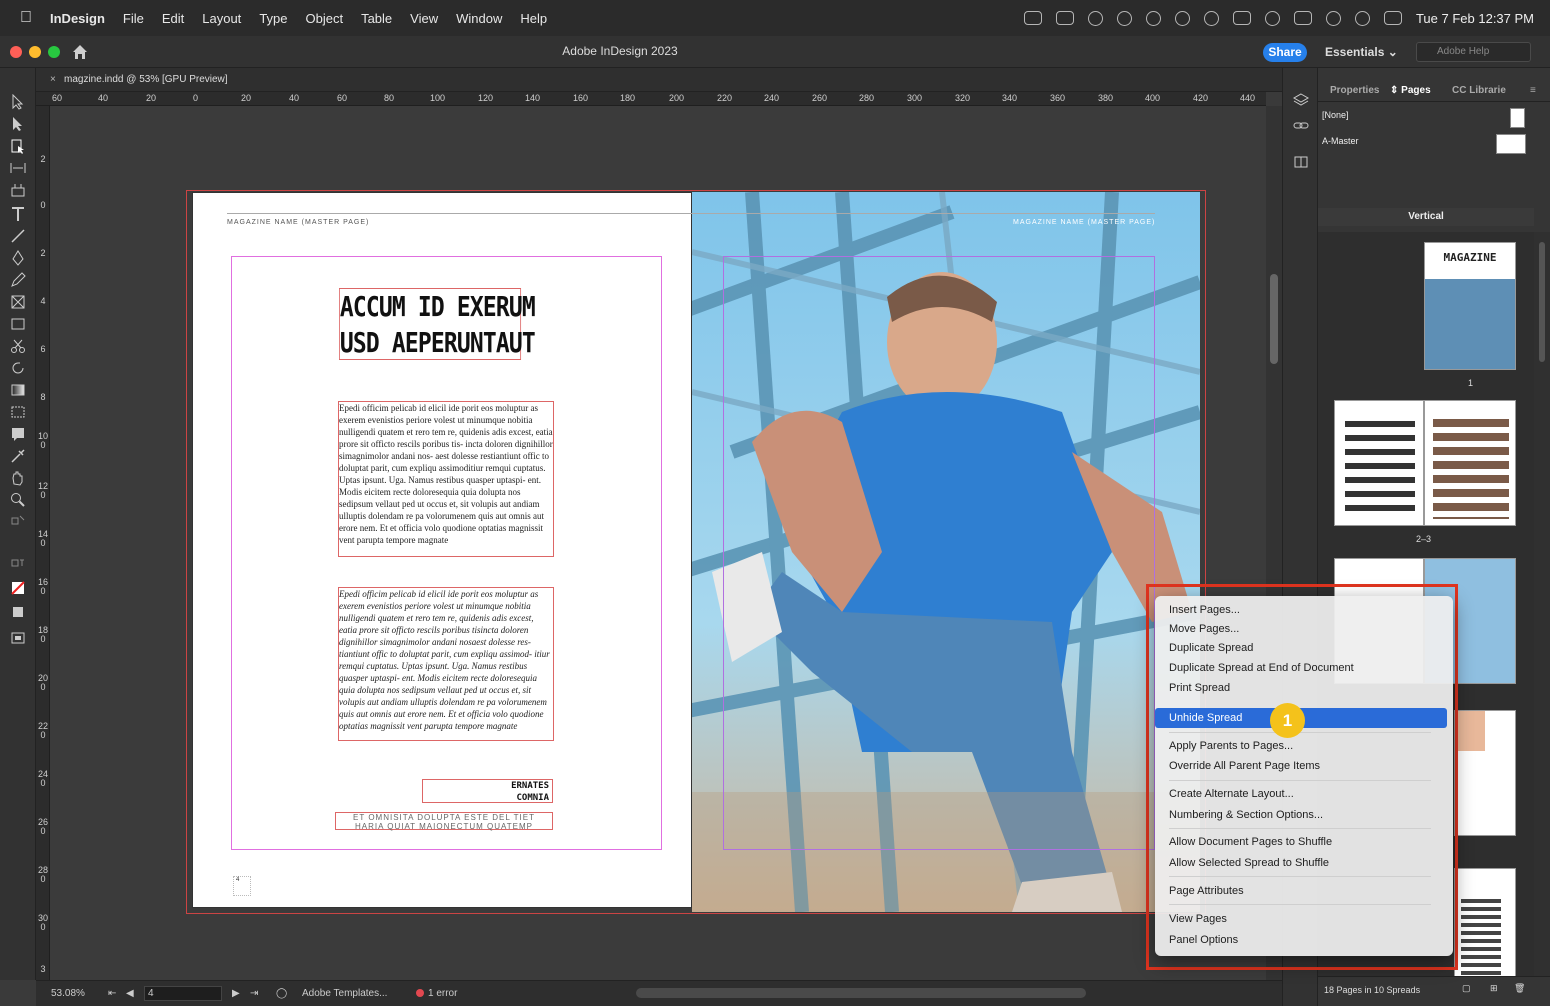  I want to click on spotlight-icon, so click(1362, 18).